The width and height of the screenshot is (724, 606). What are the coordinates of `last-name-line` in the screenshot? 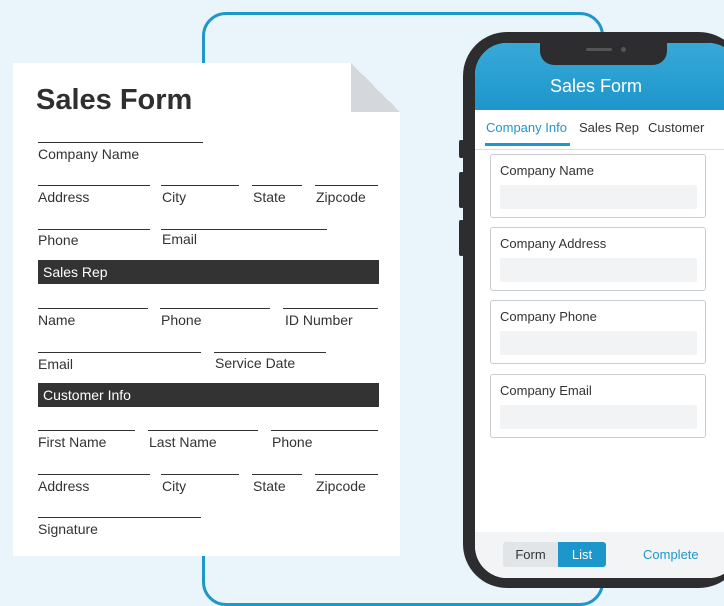 It's located at (203, 430).